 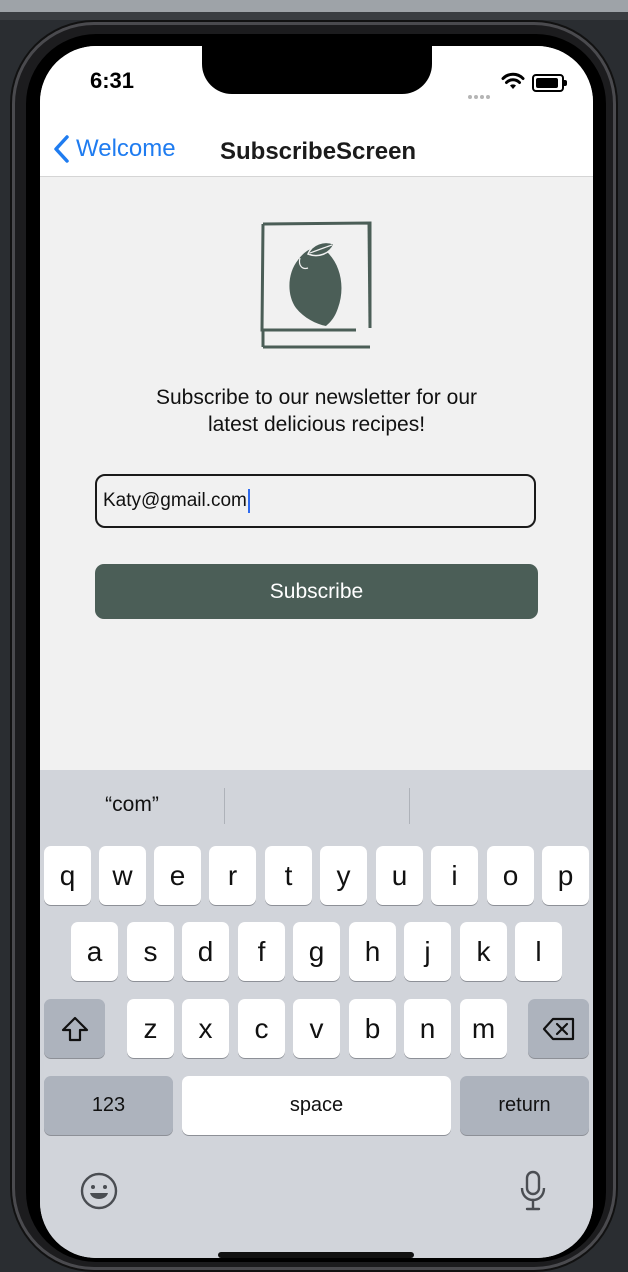 What do you see at coordinates (316, 1255) in the screenshot?
I see `home-indicator` at bounding box center [316, 1255].